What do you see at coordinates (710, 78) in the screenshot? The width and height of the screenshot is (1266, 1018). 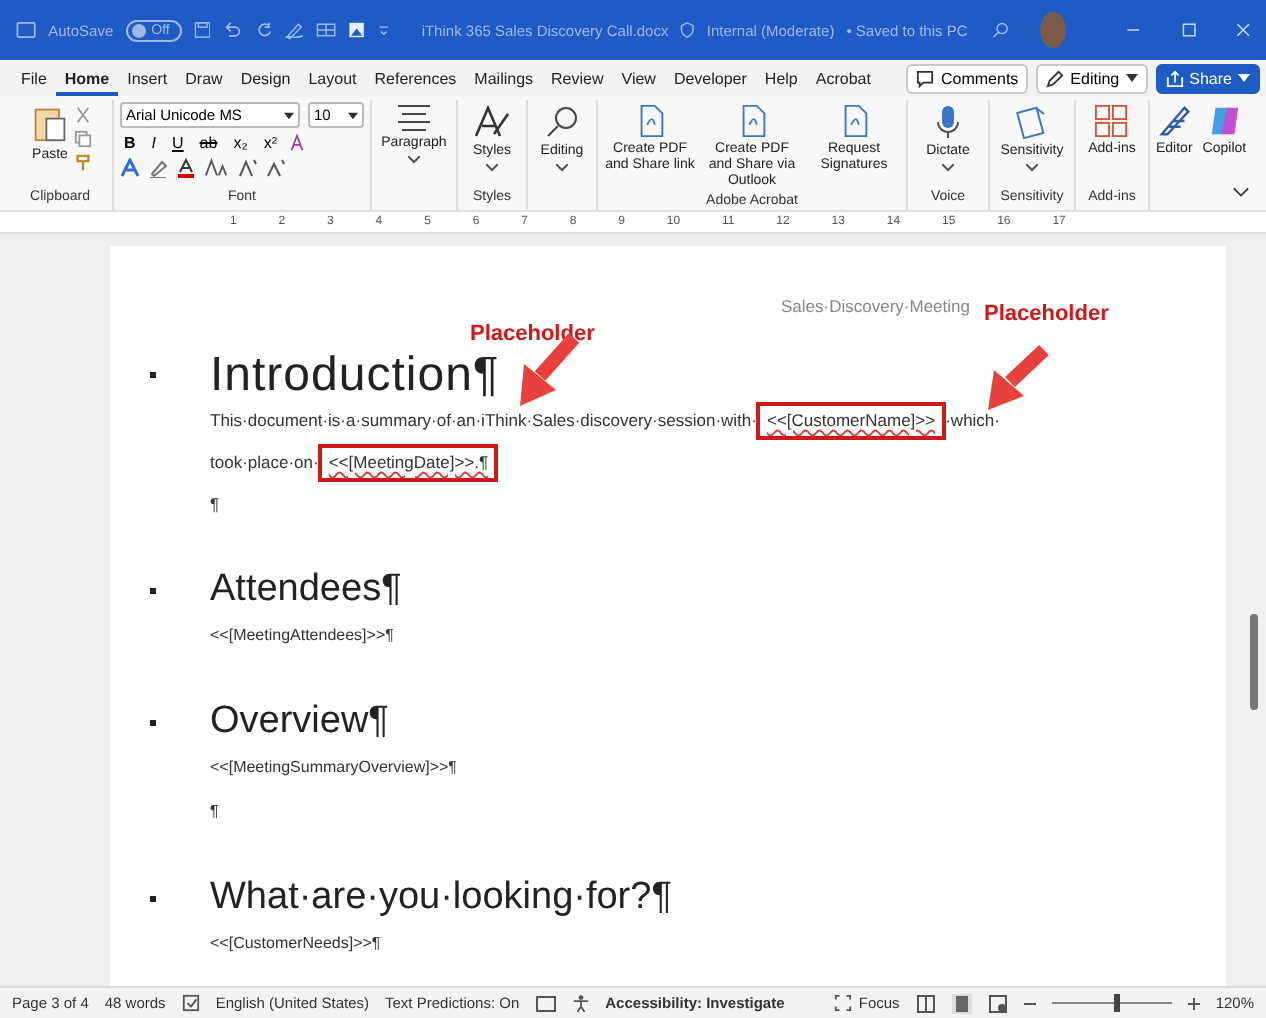 I see `menu-tab: Developer` at bounding box center [710, 78].